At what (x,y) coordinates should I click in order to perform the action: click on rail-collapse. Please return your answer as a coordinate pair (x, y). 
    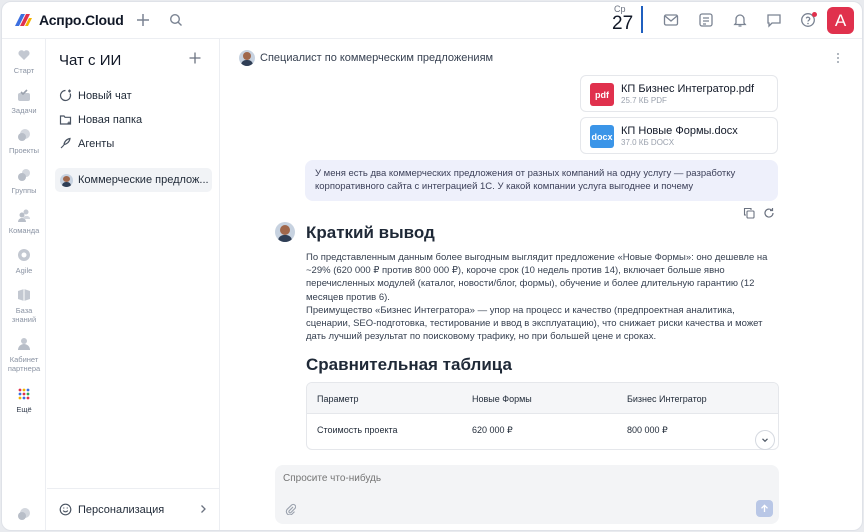
    Looking at the image, I should click on (24, 516).